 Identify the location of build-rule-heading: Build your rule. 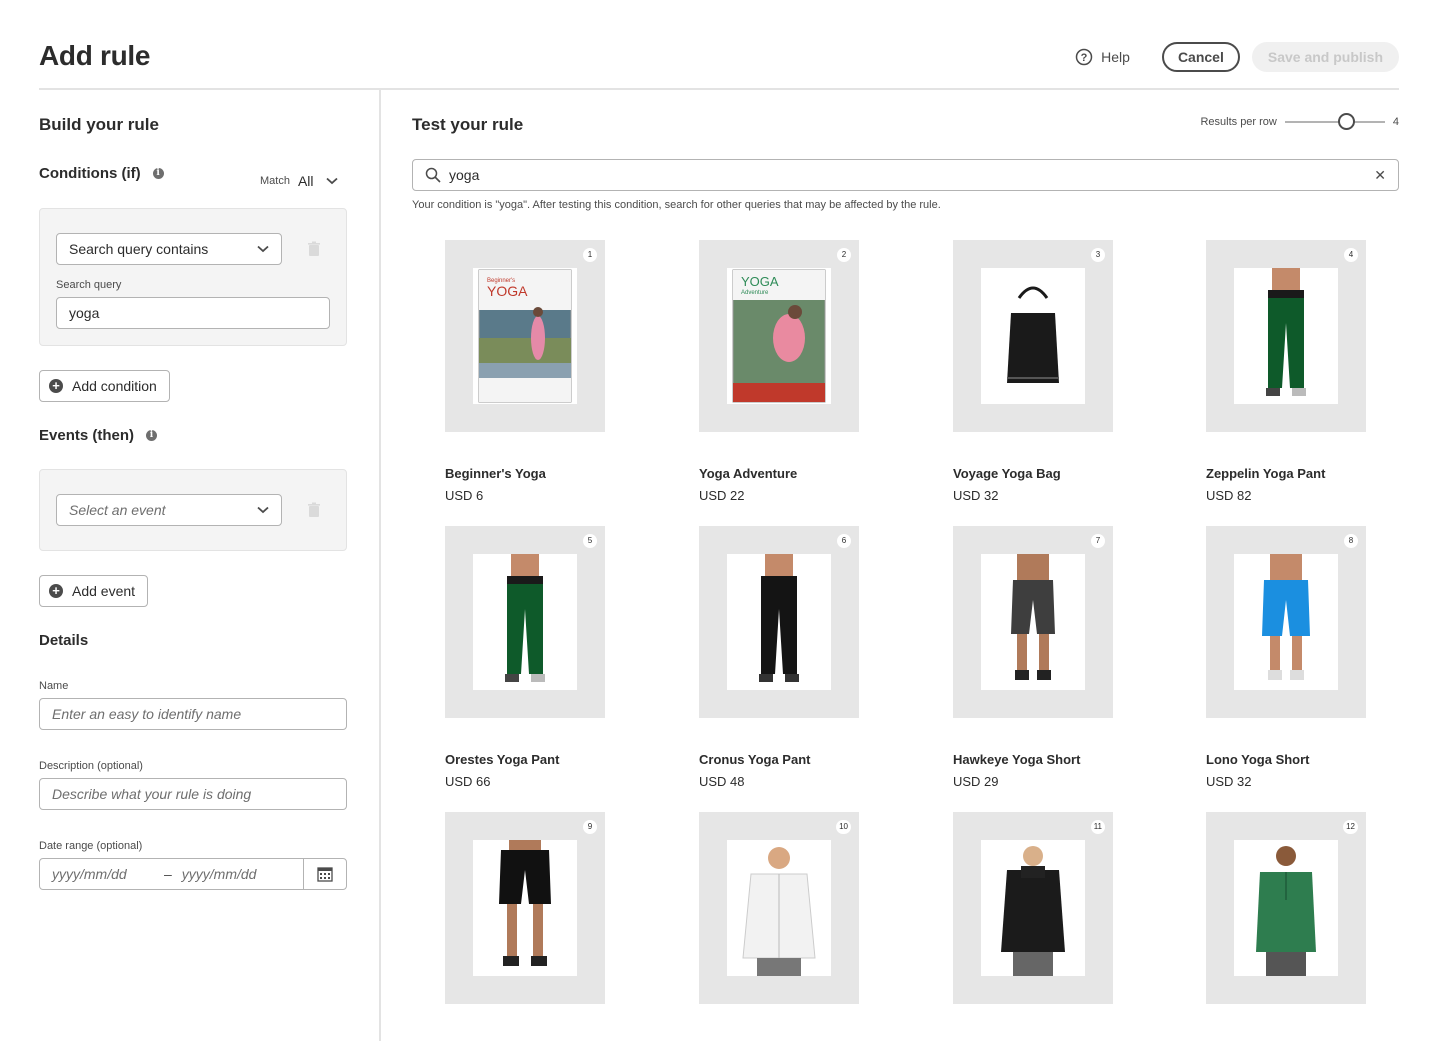
(99, 124).